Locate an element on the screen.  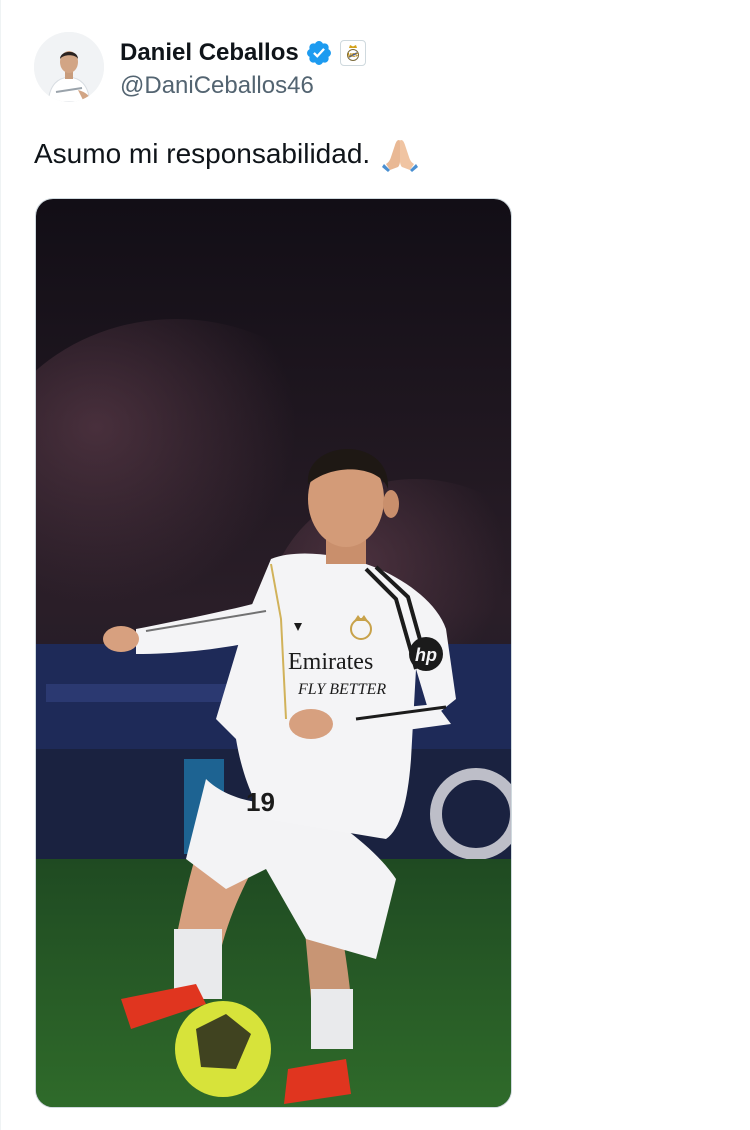
tweet-text: Asumo mi responsabilidad. is located at coordinates (227, 154).